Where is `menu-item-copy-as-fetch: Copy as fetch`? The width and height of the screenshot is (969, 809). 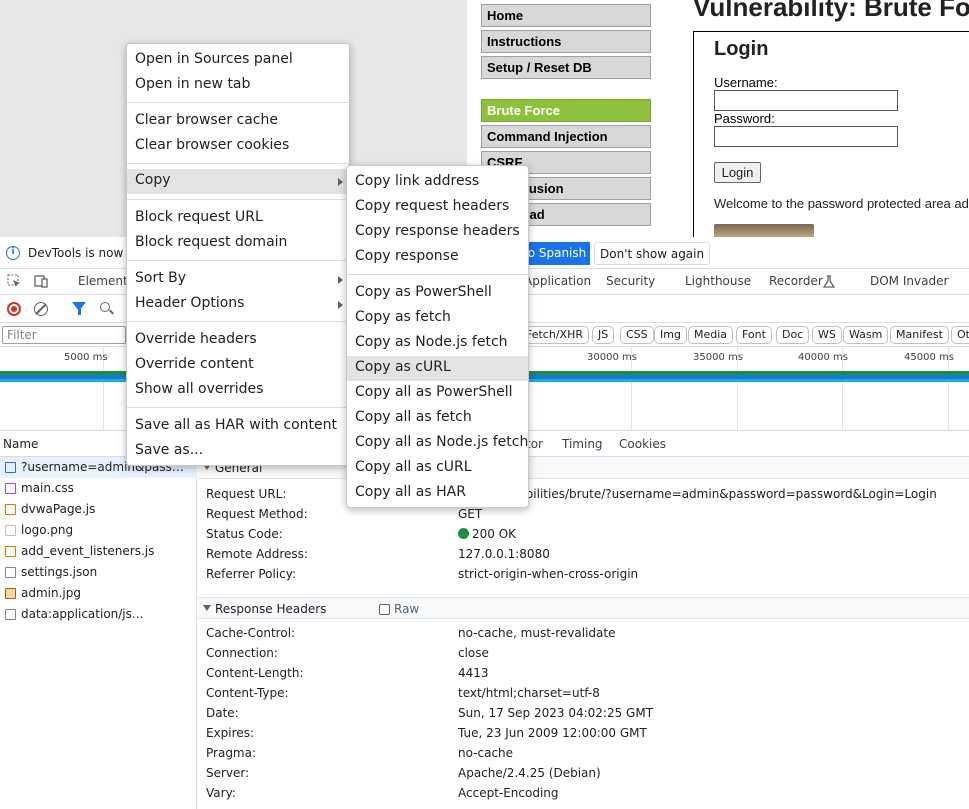 menu-item-copy-as-fetch: Copy as fetch is located at coordinates (437, 318).